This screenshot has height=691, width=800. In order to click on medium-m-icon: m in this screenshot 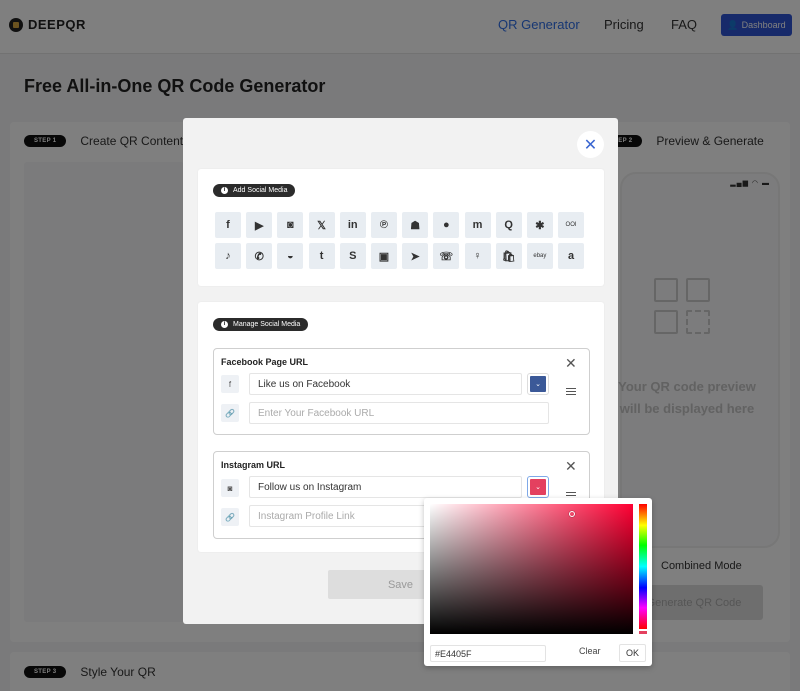, I will do `click(477, 225)`.